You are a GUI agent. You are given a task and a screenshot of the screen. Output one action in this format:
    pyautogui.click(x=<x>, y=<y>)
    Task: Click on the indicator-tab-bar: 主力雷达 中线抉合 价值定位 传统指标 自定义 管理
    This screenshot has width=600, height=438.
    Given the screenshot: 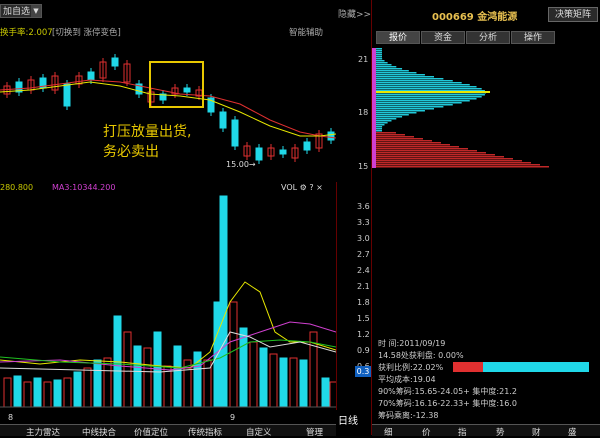 What is the action you would take?
    pyautogui.click(x=168, y=431)
    